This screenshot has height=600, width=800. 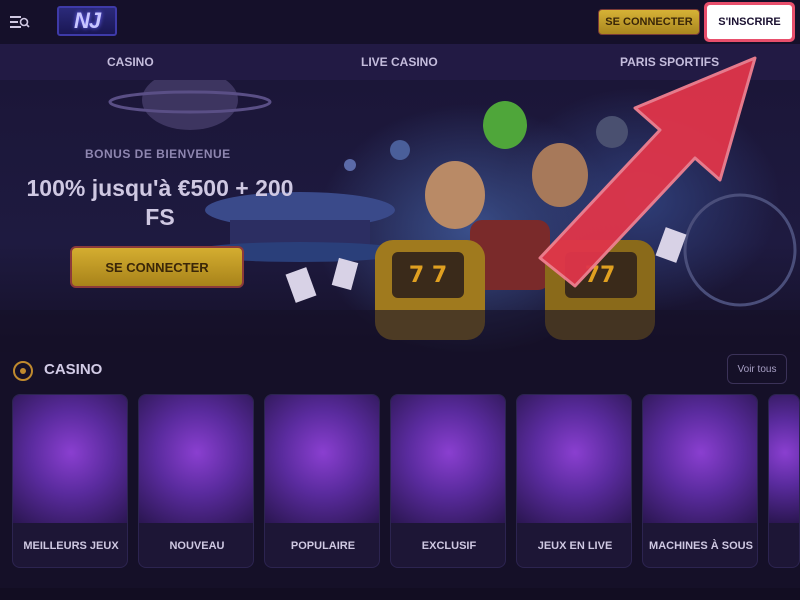 I want to click on register-button-label: S'INSCRIRE, so click(x=749, y=22).